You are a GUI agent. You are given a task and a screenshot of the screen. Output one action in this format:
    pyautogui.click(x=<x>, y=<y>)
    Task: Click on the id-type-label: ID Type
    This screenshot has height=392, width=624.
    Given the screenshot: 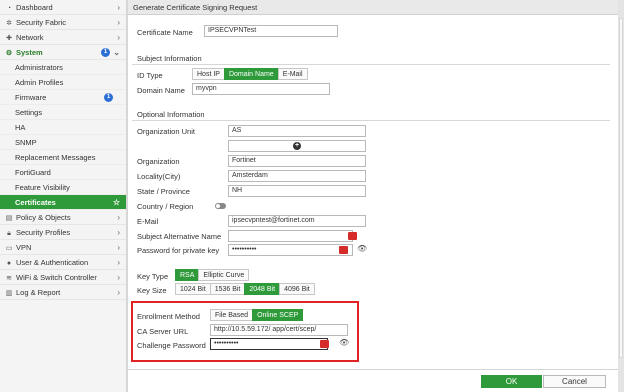 What is the action you would take?
    pyautogui.click(x=150, y=75)
    